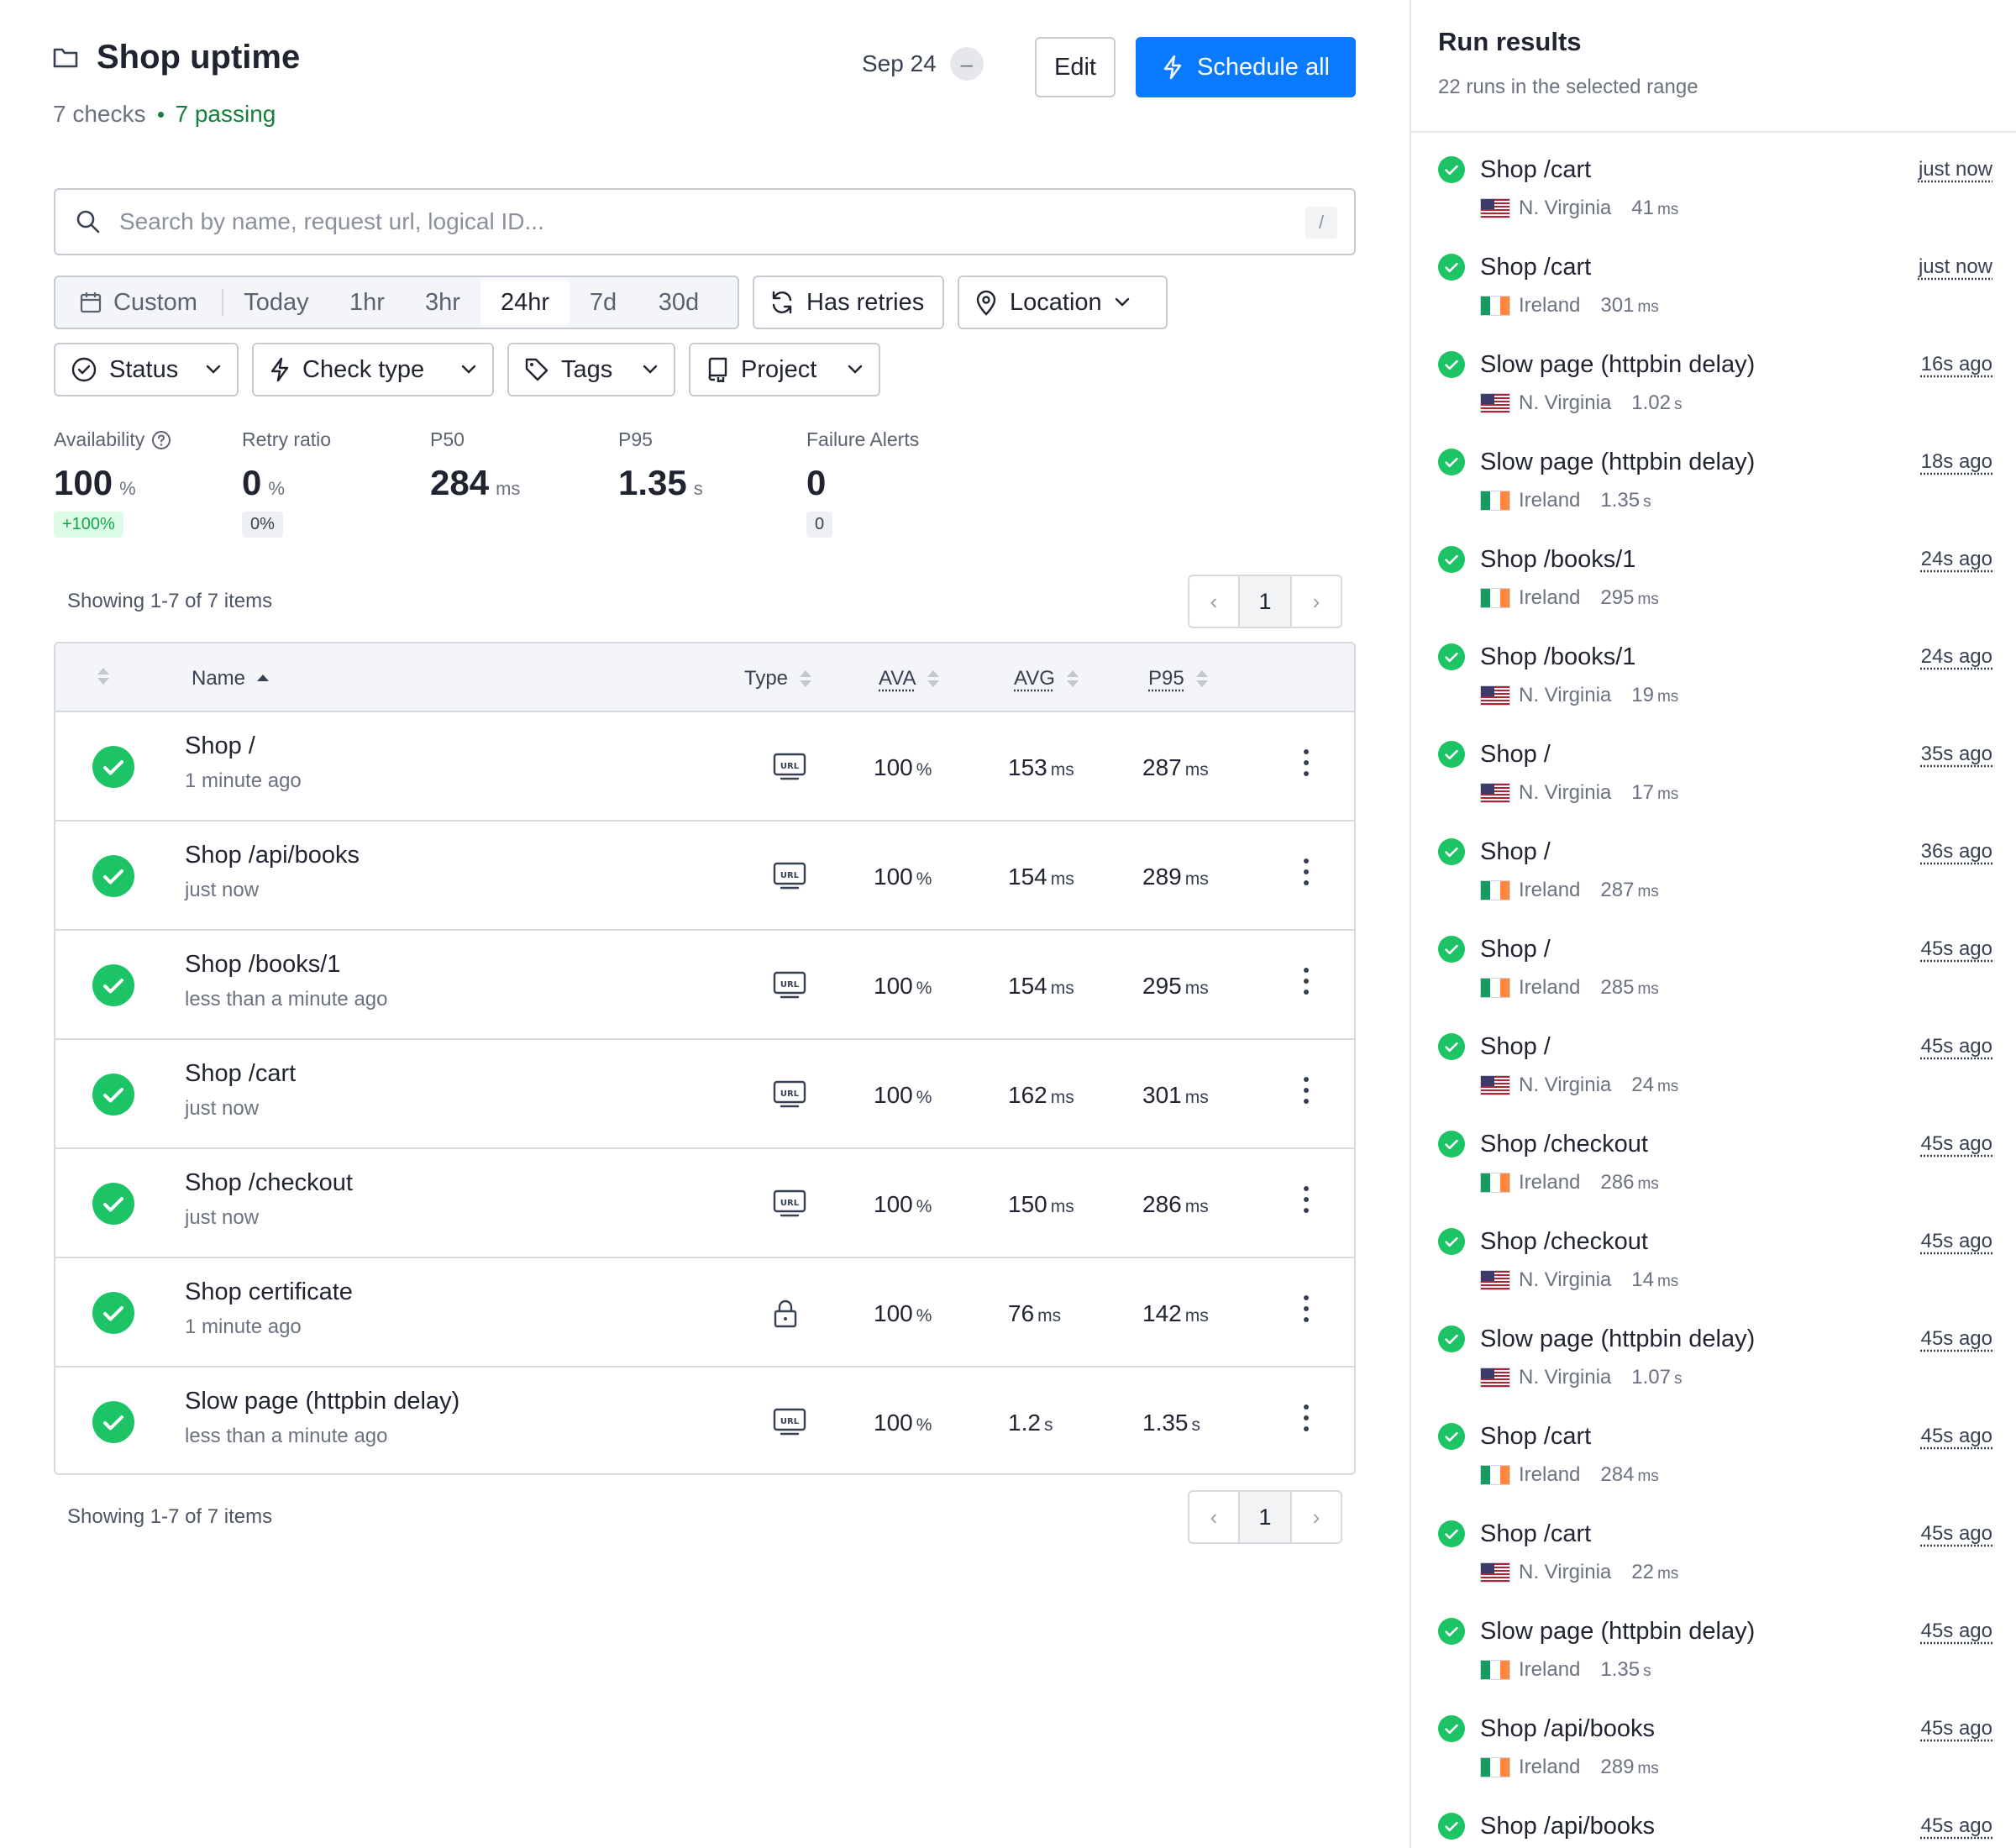 This screenshot has height=1848, width=2016. Describe the element at coordinates (442, 302) in the screenshot. I see `range-3hr: 3hr` at that location.